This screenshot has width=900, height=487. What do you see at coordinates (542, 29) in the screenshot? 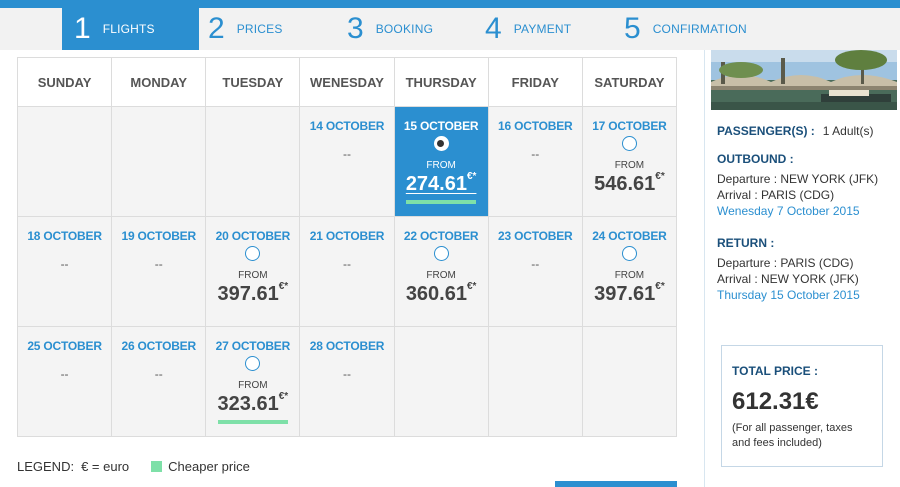
I see `step-label: PAYMENT` at bounding box center [542, 29].